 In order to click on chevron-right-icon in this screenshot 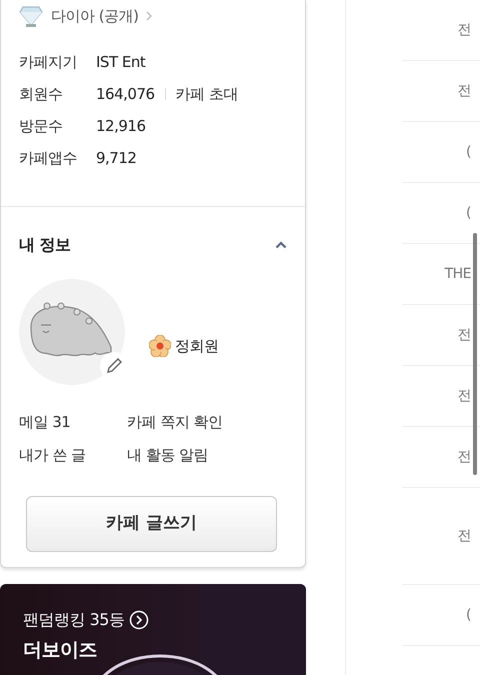, I will do `click(149, 16)`.